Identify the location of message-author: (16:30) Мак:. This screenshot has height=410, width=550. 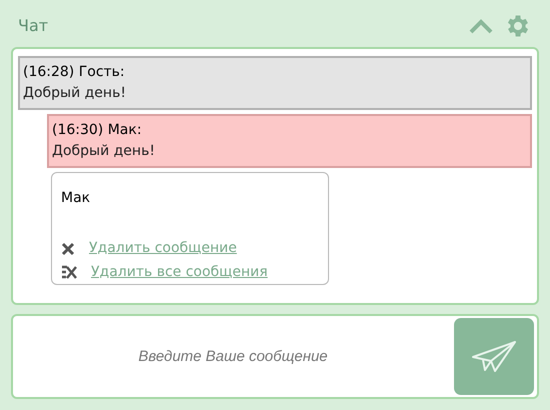
(97, 130).